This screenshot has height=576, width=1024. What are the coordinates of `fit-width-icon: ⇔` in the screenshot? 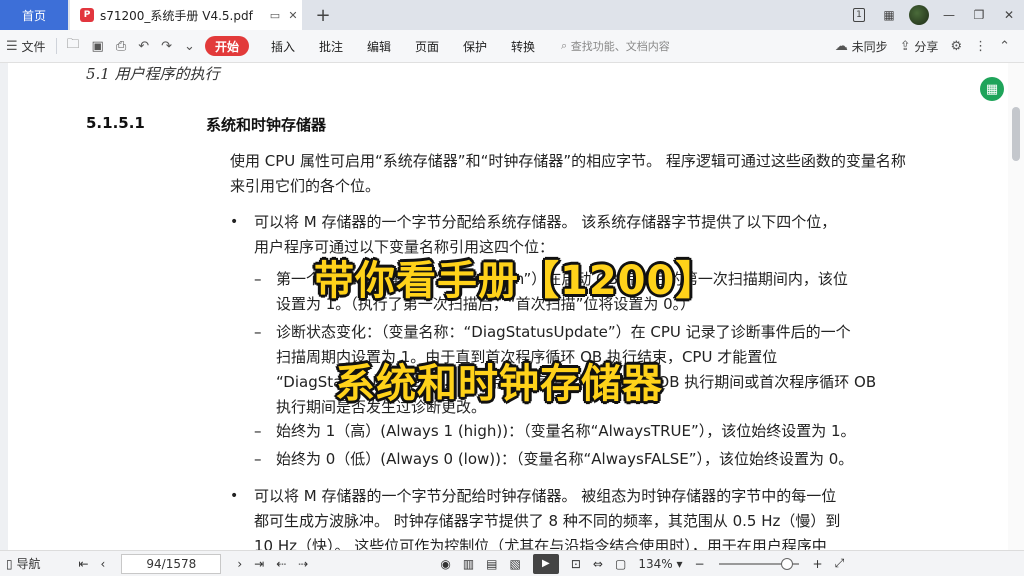 It's located at (598, 564).